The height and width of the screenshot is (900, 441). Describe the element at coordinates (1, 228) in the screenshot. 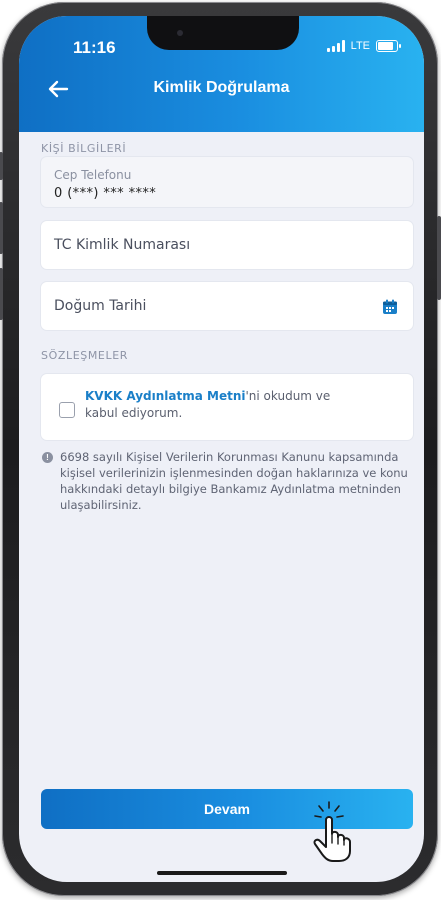

I see `volume-up-button` at that location.